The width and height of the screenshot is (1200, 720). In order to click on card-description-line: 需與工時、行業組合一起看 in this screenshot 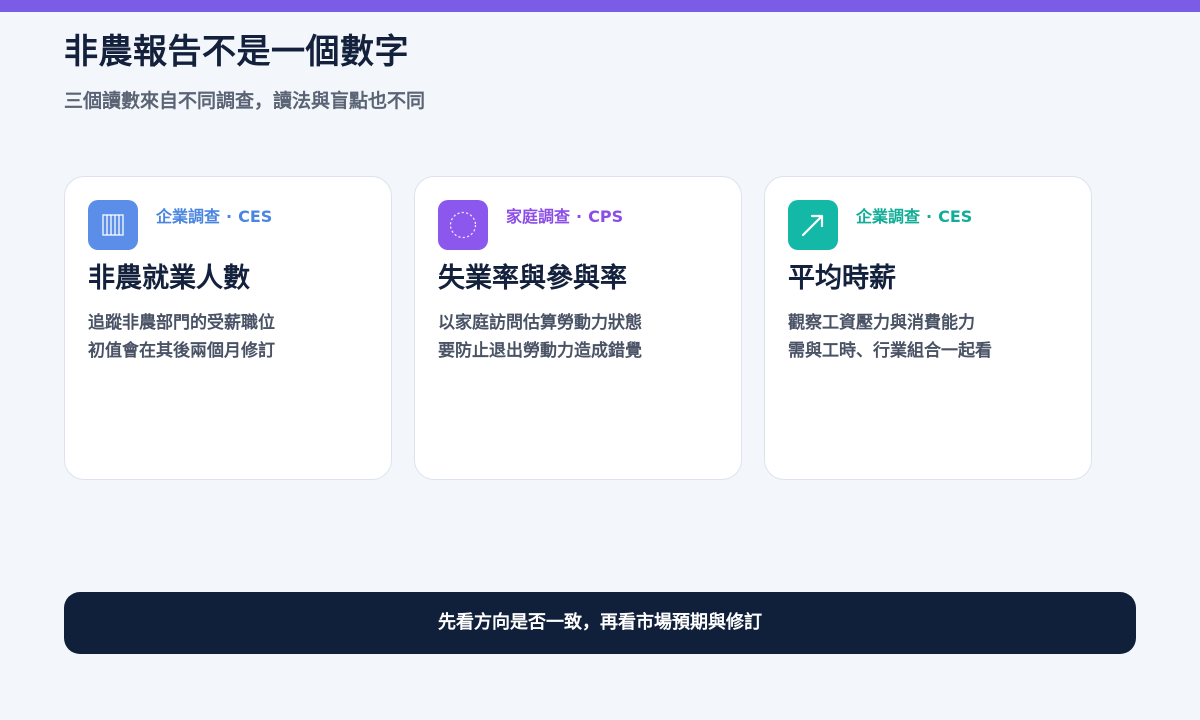, I will do `click(890, 351)`.